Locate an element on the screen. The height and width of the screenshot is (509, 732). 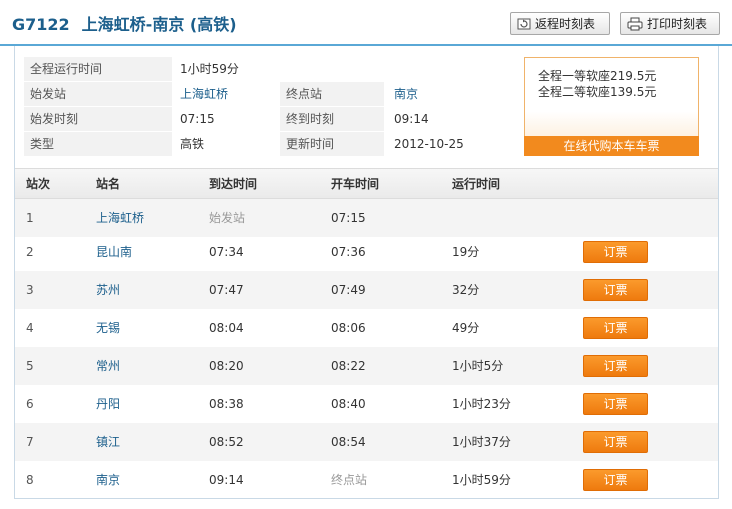
station-name-link: 昆山南 is located at coordinates (114, 252).